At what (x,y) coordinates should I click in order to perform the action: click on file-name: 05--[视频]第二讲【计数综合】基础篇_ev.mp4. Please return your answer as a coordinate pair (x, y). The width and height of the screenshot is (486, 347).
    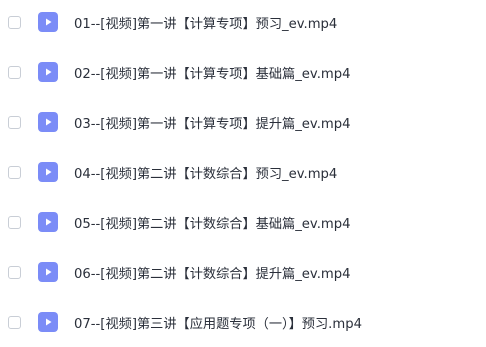
    Looking at the image, I should click on (212, 222).